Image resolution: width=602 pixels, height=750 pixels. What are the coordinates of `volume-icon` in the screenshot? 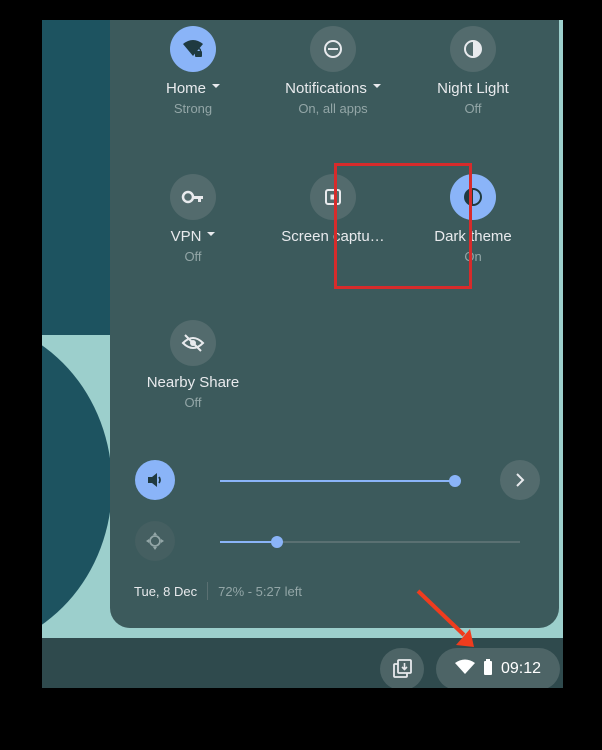 It's located at (155, 480).